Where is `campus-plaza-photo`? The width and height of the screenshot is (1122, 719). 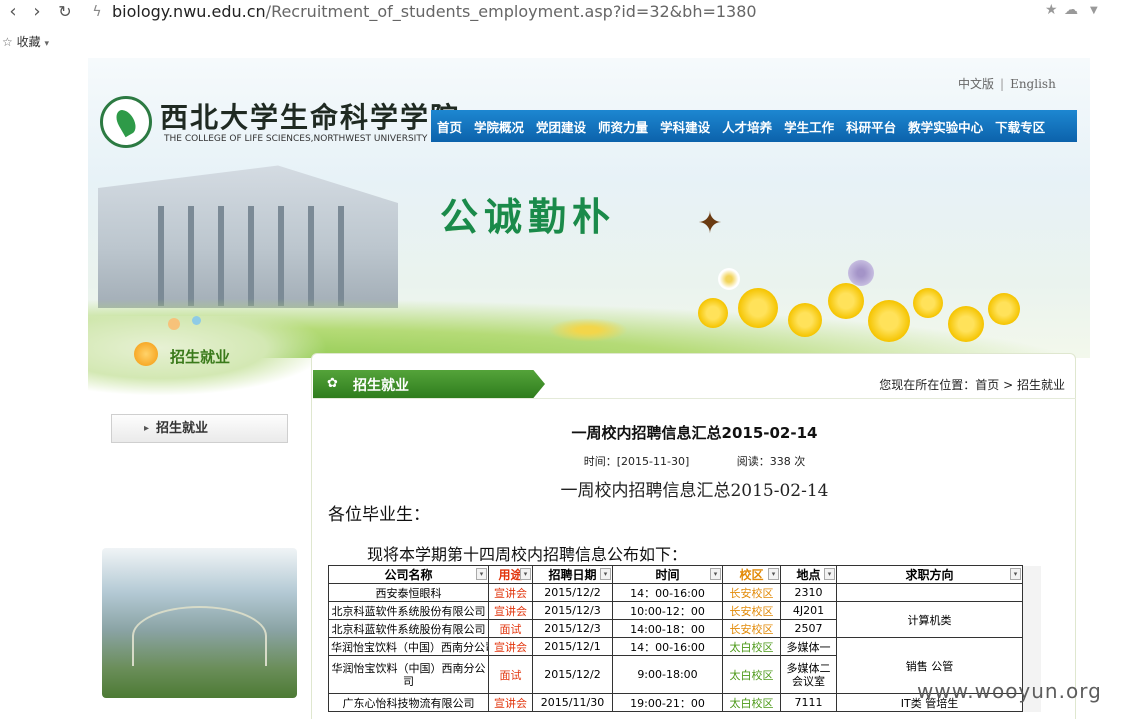
campus-plaza-photo is located at coordinates (199, 623).